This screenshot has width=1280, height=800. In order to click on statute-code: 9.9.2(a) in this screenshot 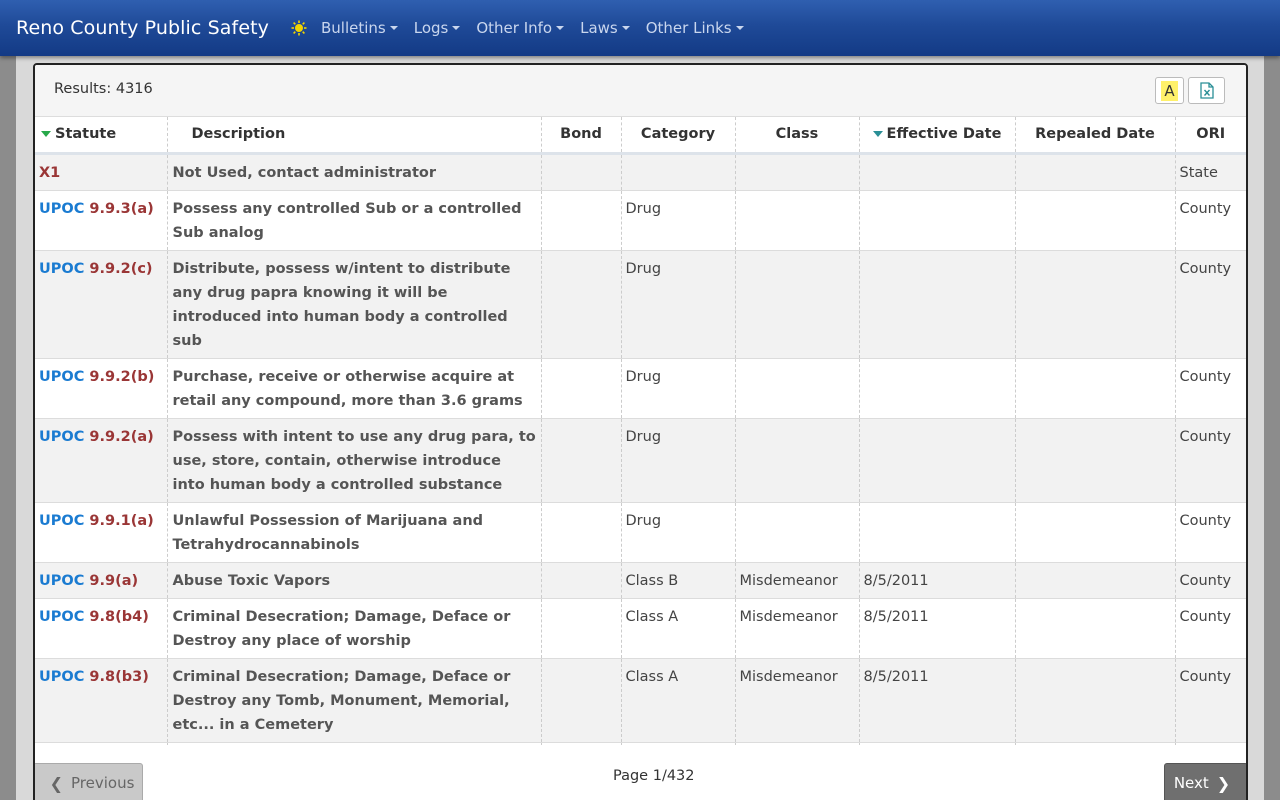, I will do `click(118, 437)`.